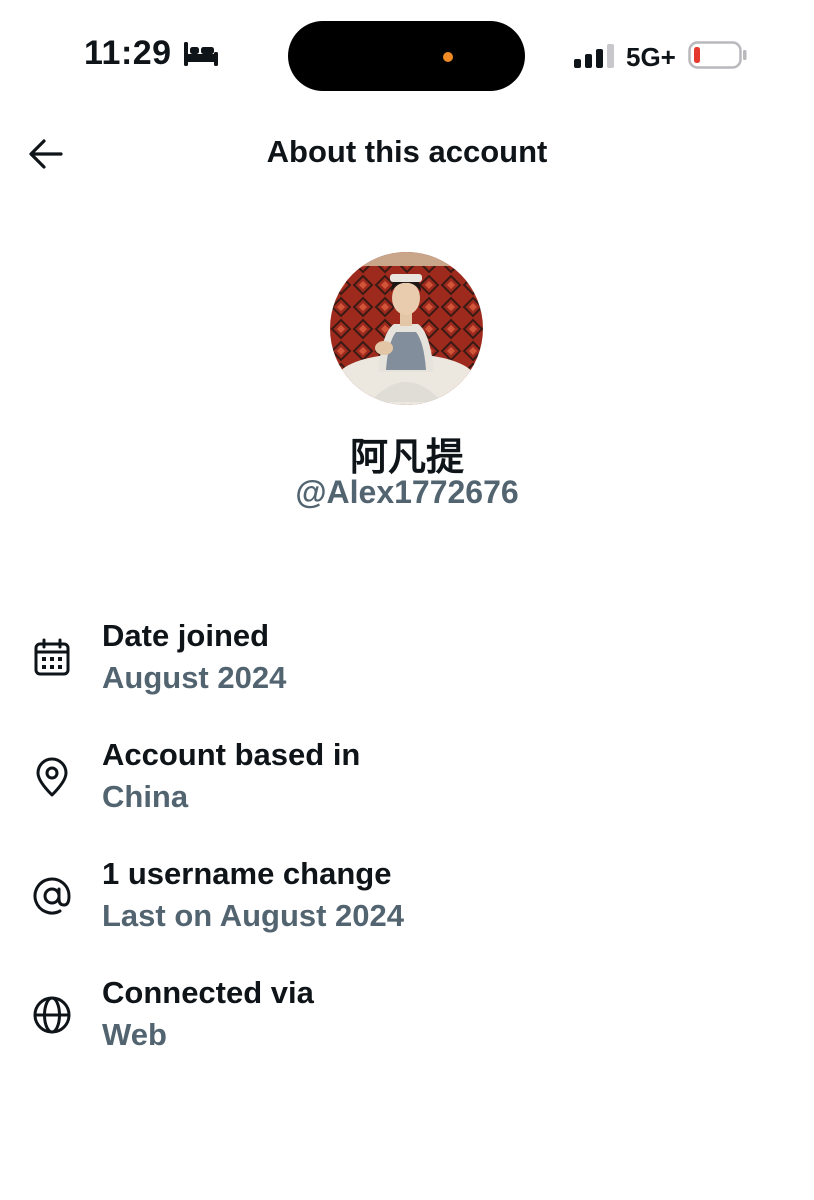 This screenshot has height=1200, width=814. What do you see at coordinates (407, 151) in the screenshot?
I see `page-title: About this account` at bounding box center [407, 151].